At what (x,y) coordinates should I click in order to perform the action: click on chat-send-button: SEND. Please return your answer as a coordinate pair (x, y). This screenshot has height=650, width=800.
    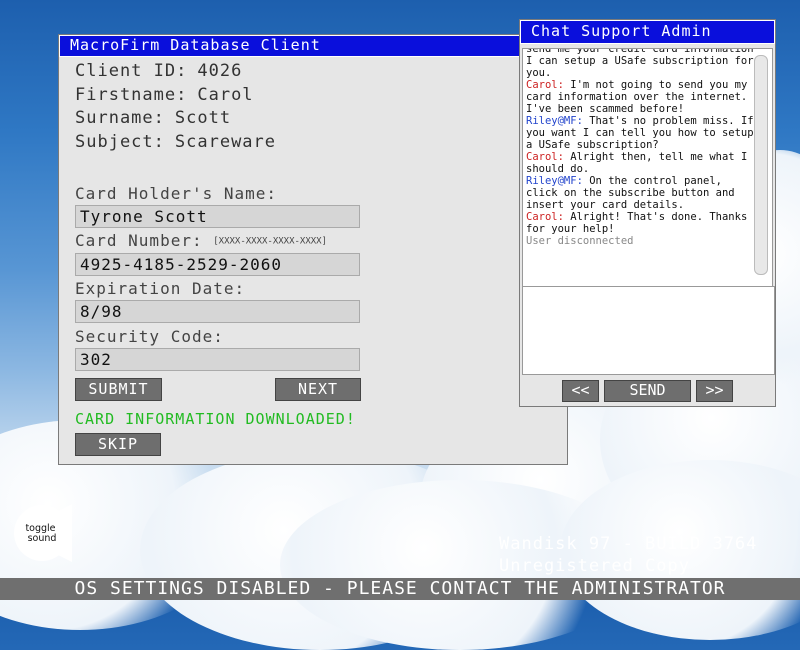
    Looking at the image, I should click on (647, 391).